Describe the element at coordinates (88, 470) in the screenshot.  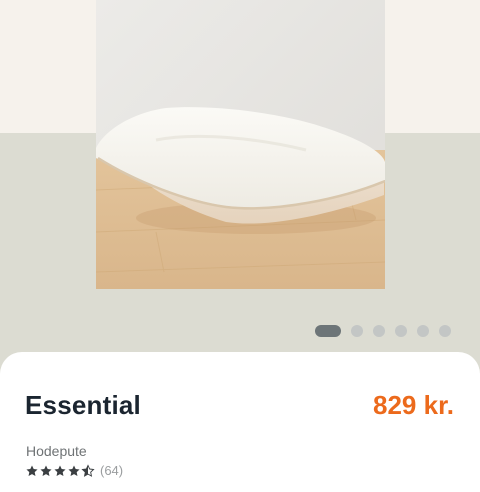
I see `star-half-icon` at that location.